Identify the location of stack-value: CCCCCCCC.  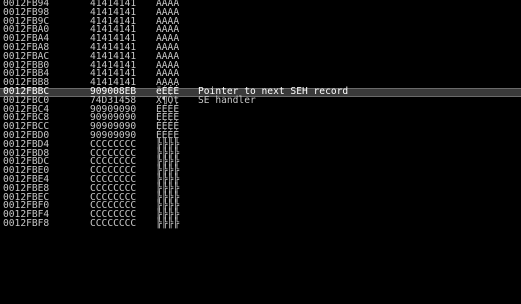
(113, 223).